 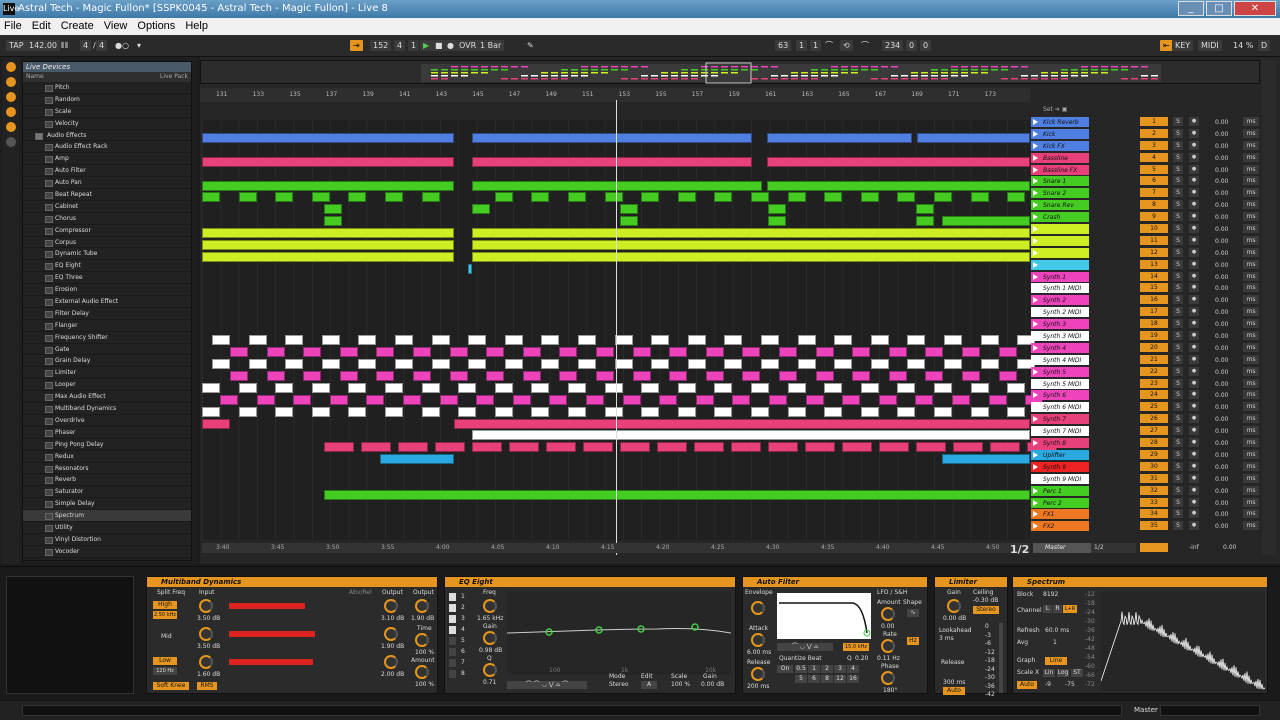 I want to click on loop-length-beat: 0, so click(x=912, y=45).